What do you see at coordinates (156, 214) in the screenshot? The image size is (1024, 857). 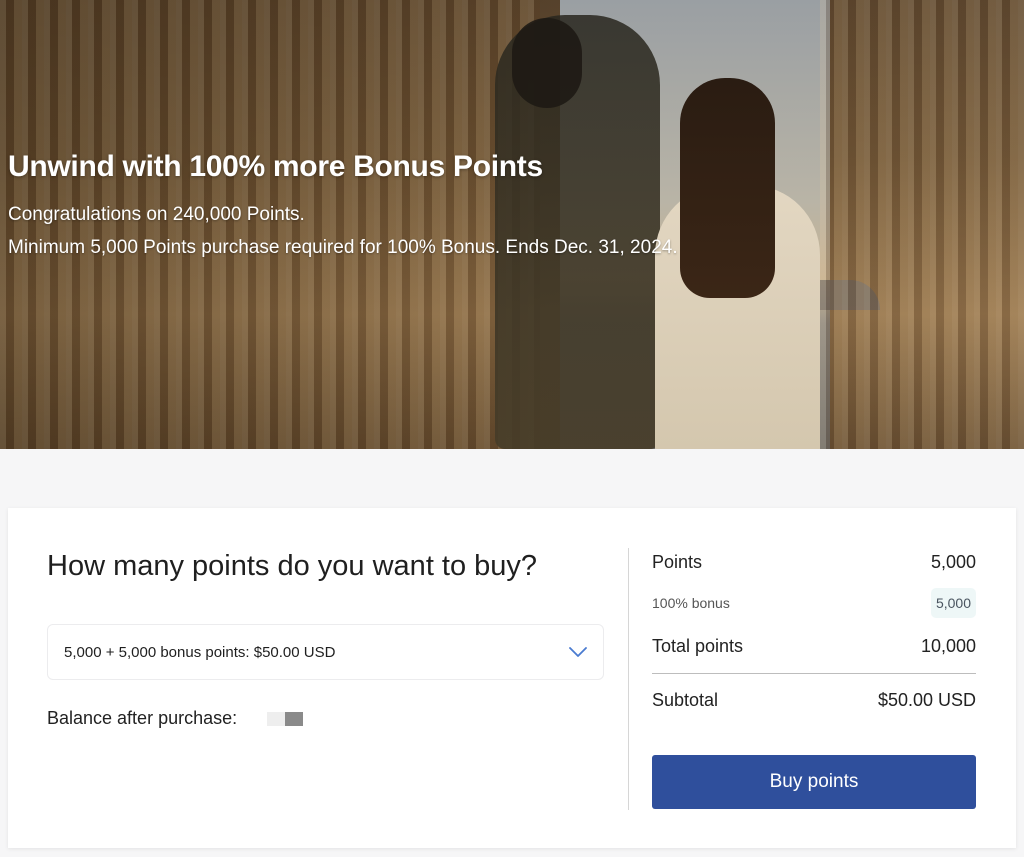 I see `hero-congrats-line: Congratulations on 240,000 Points.` at bounding box center [156, 214].